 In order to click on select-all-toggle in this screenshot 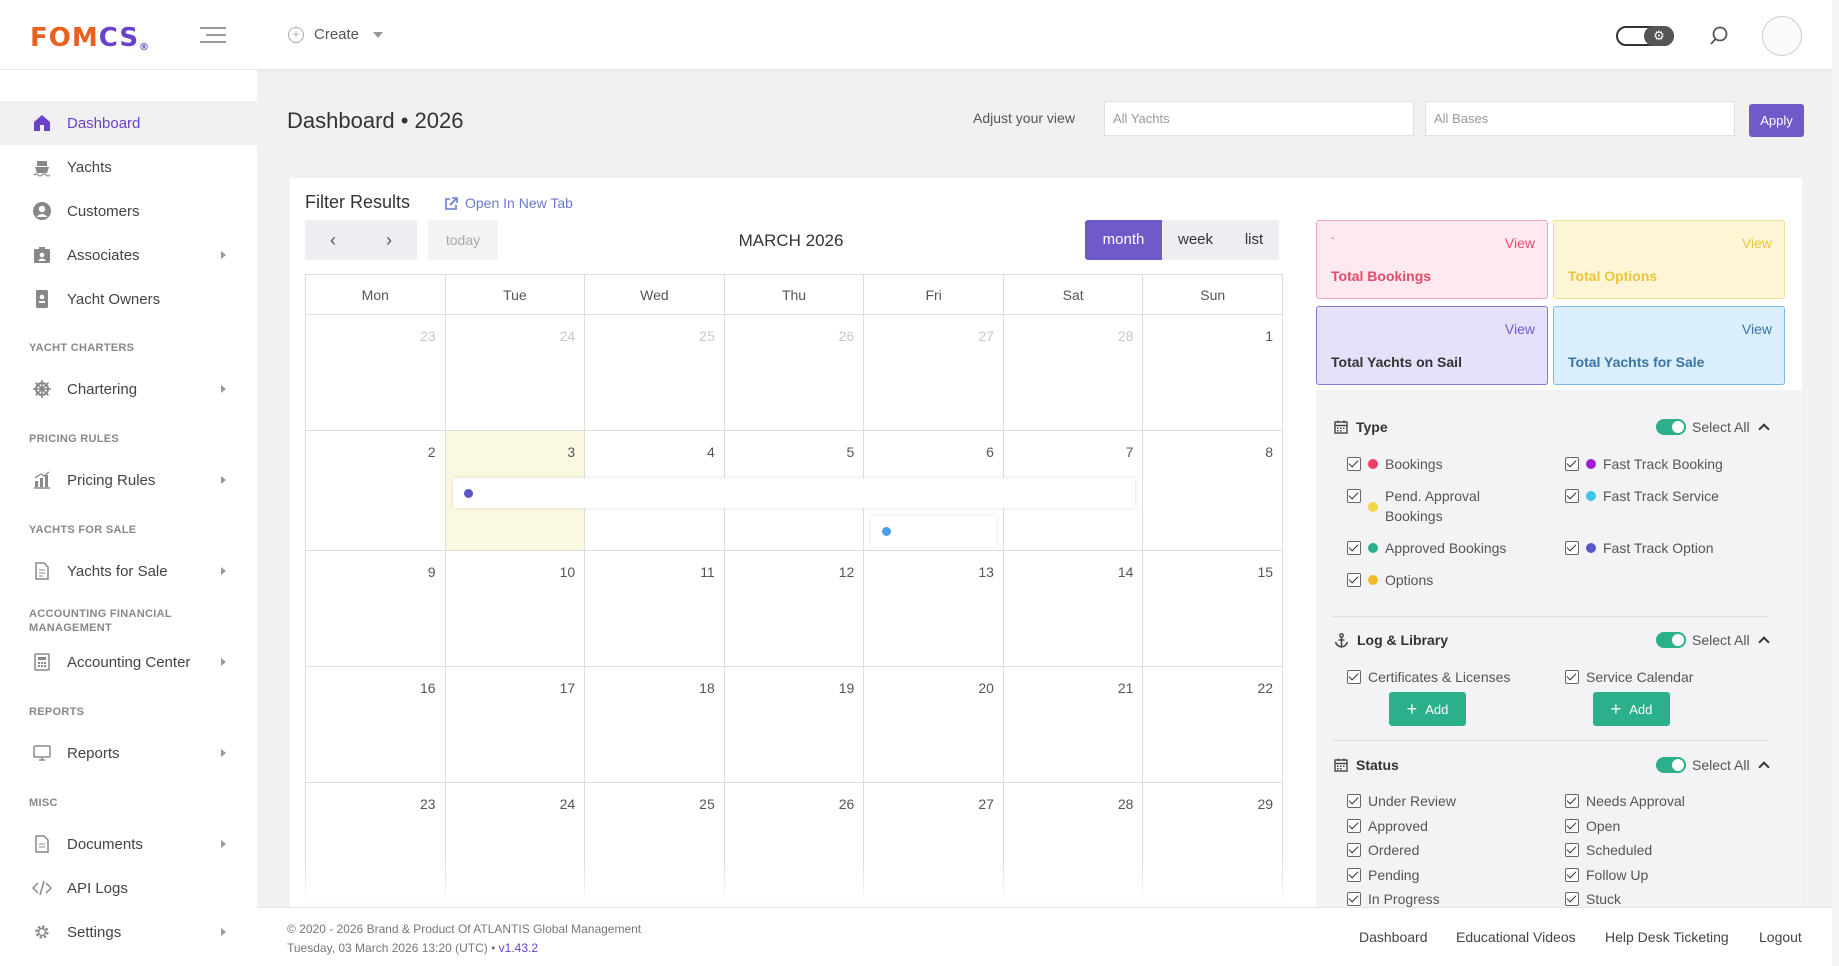, I will do `click(1671, 427)`.